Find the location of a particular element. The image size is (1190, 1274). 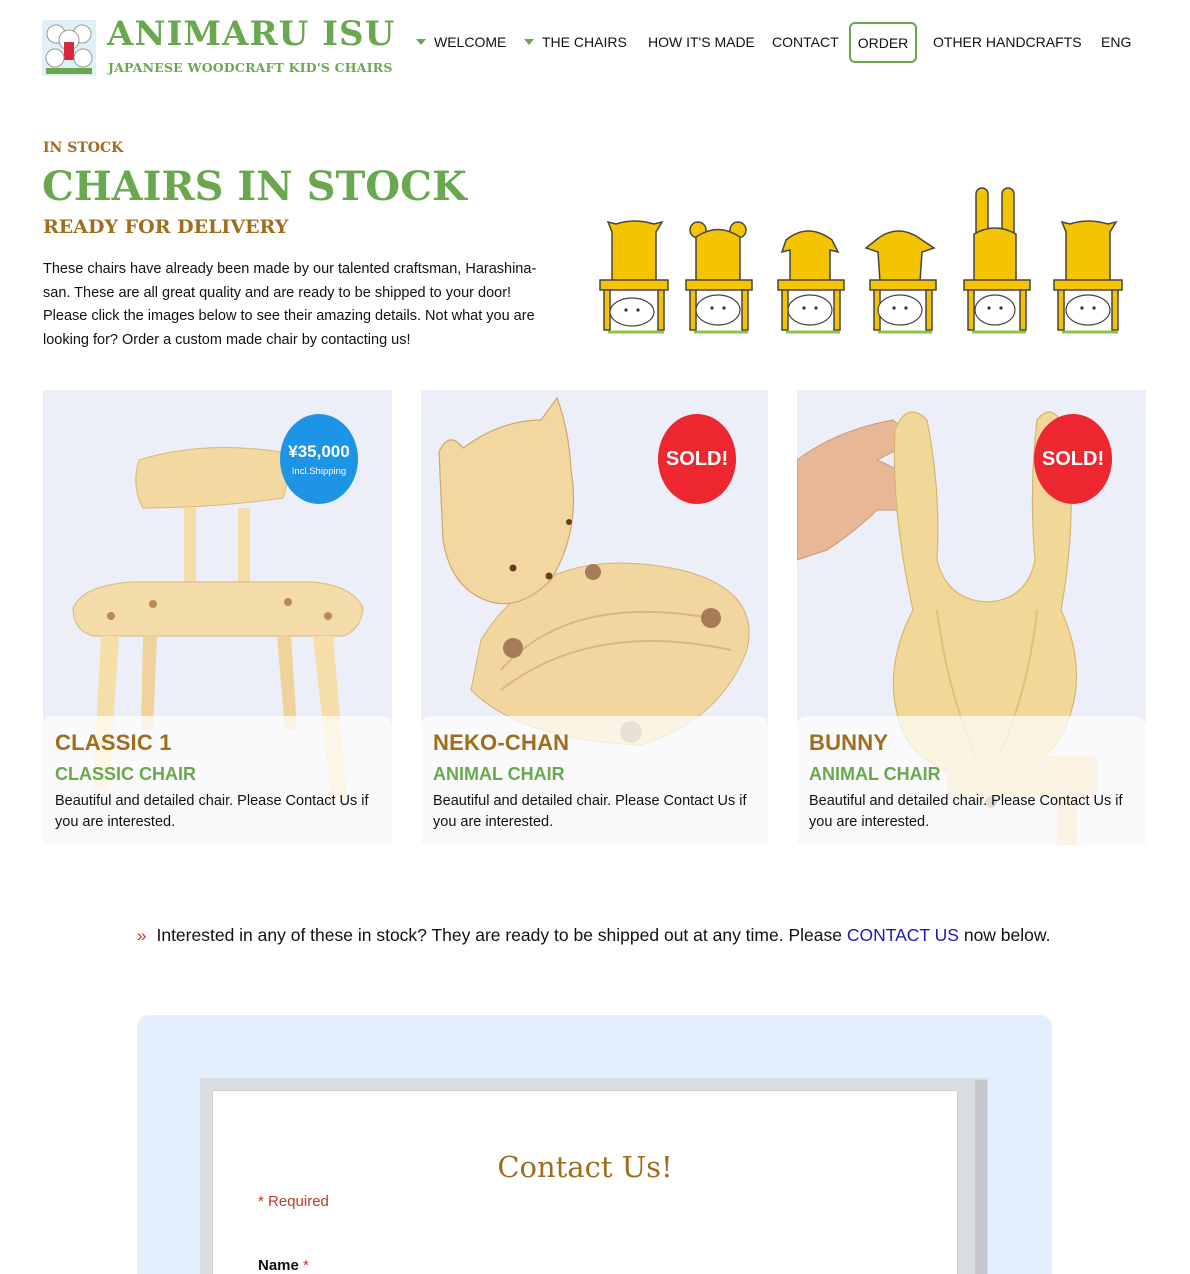

nav-item-welcome: WELCOME is located at coordinates (461, 42).